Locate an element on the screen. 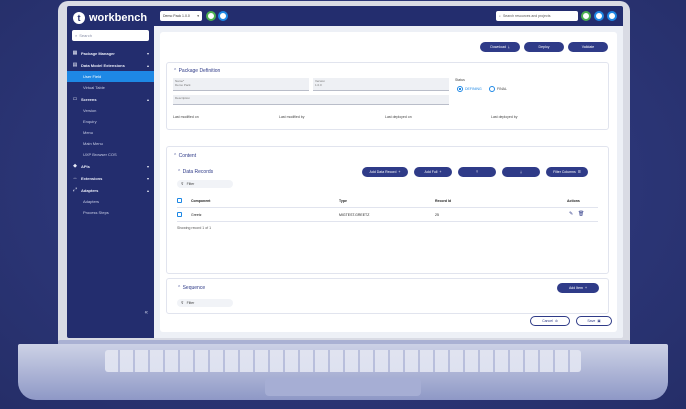  sidebar-item-label: Extensions is located at coordinates (92, 178).